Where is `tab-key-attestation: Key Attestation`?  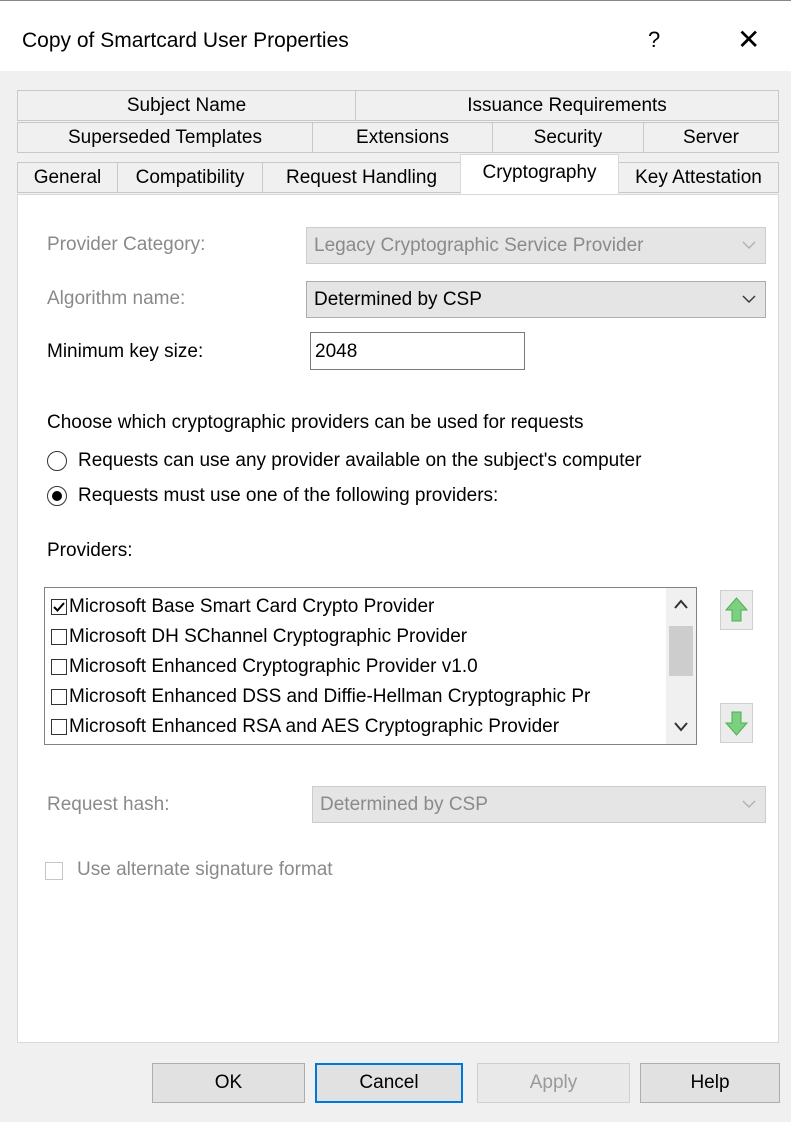
tab-key-attestation: Key Attestation is located at coordinates (698, 177).